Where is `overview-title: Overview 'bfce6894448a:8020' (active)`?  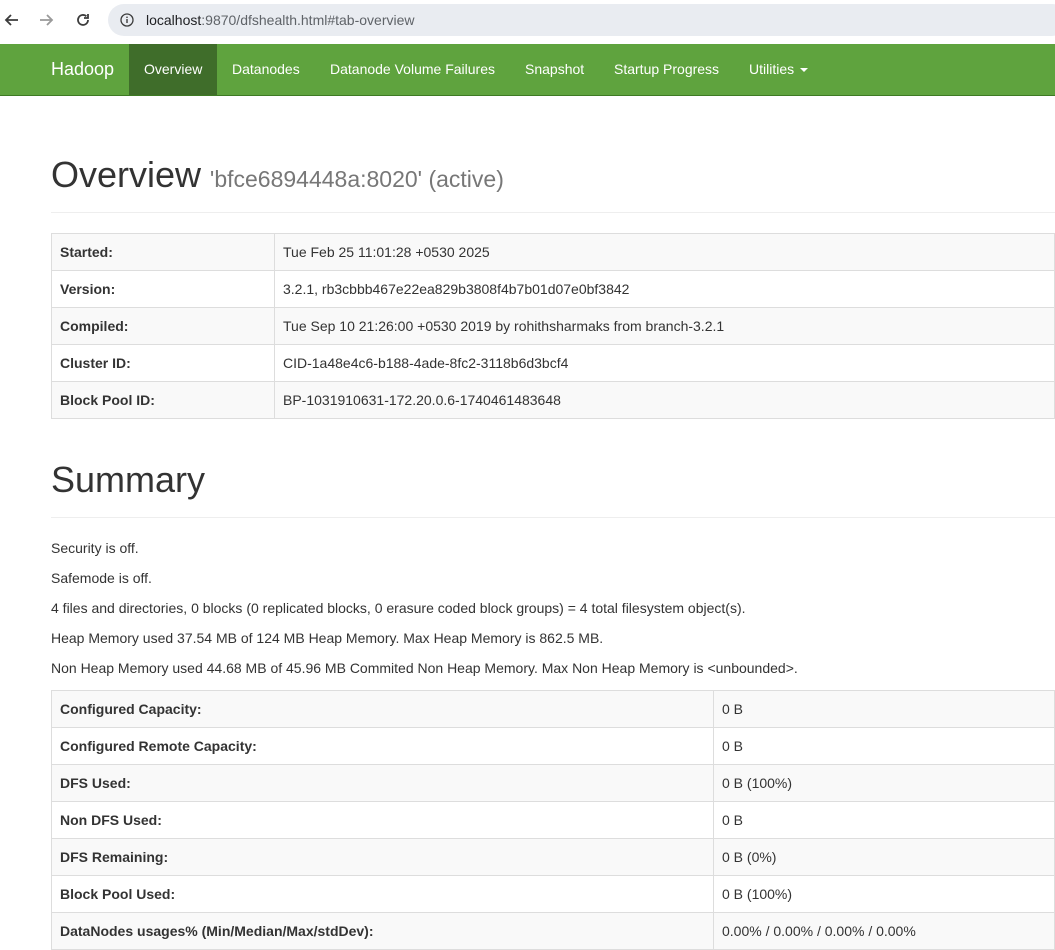
overview-title: Overview 'bfce6894448a:8020' (active) is located at coordinates (553, 175).